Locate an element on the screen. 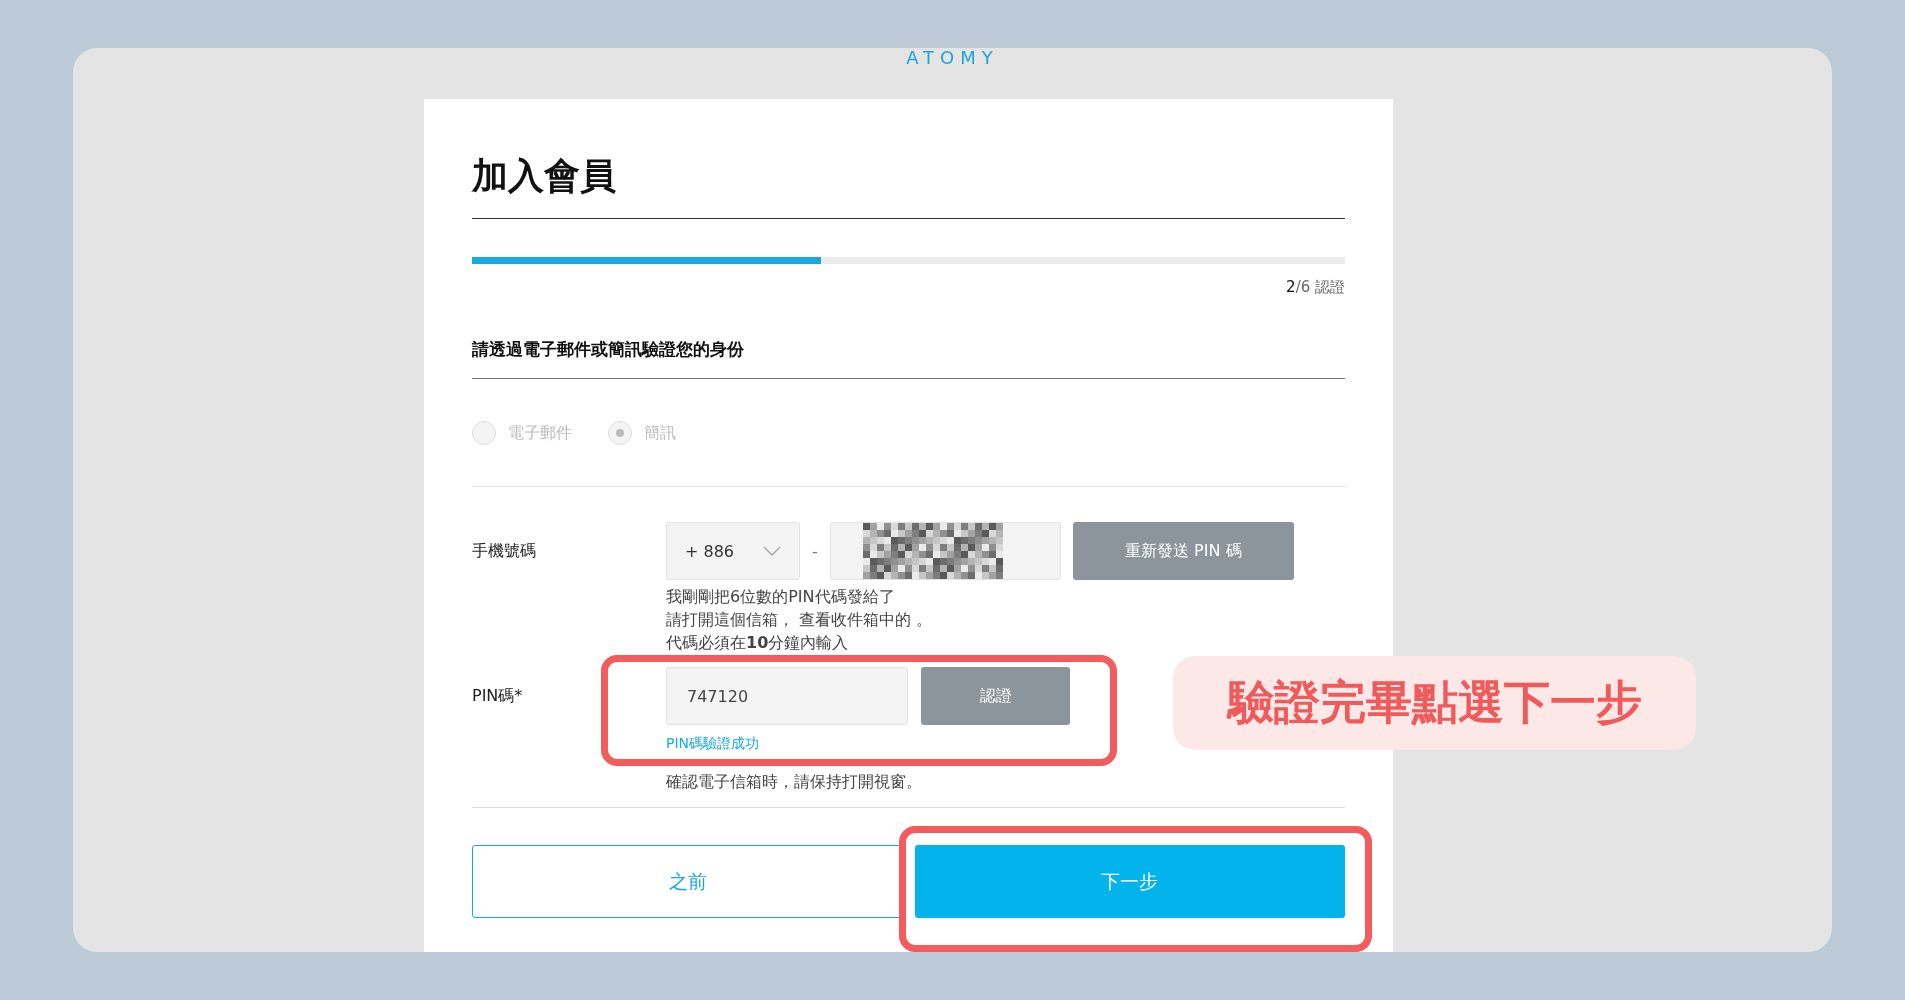 The width and height of the screenshot is (1905, 1000). next-button: 下一步 is located at coordinates (1129, 881).